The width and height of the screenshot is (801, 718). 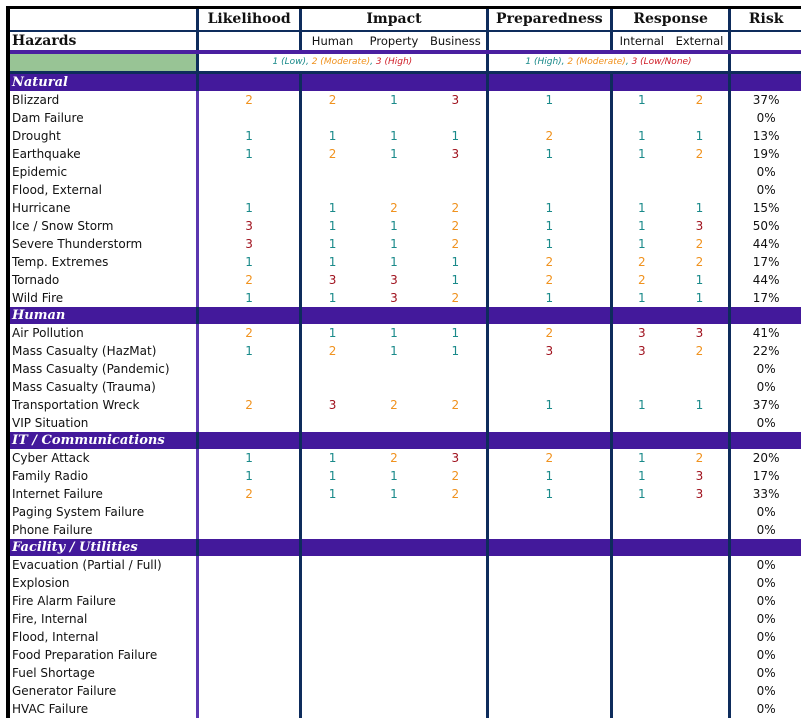 What do you see at coordinates (103, 208) in the screenshot?
I see `hazard-name-cell: Hurricane` at bounding box center [103, 208].